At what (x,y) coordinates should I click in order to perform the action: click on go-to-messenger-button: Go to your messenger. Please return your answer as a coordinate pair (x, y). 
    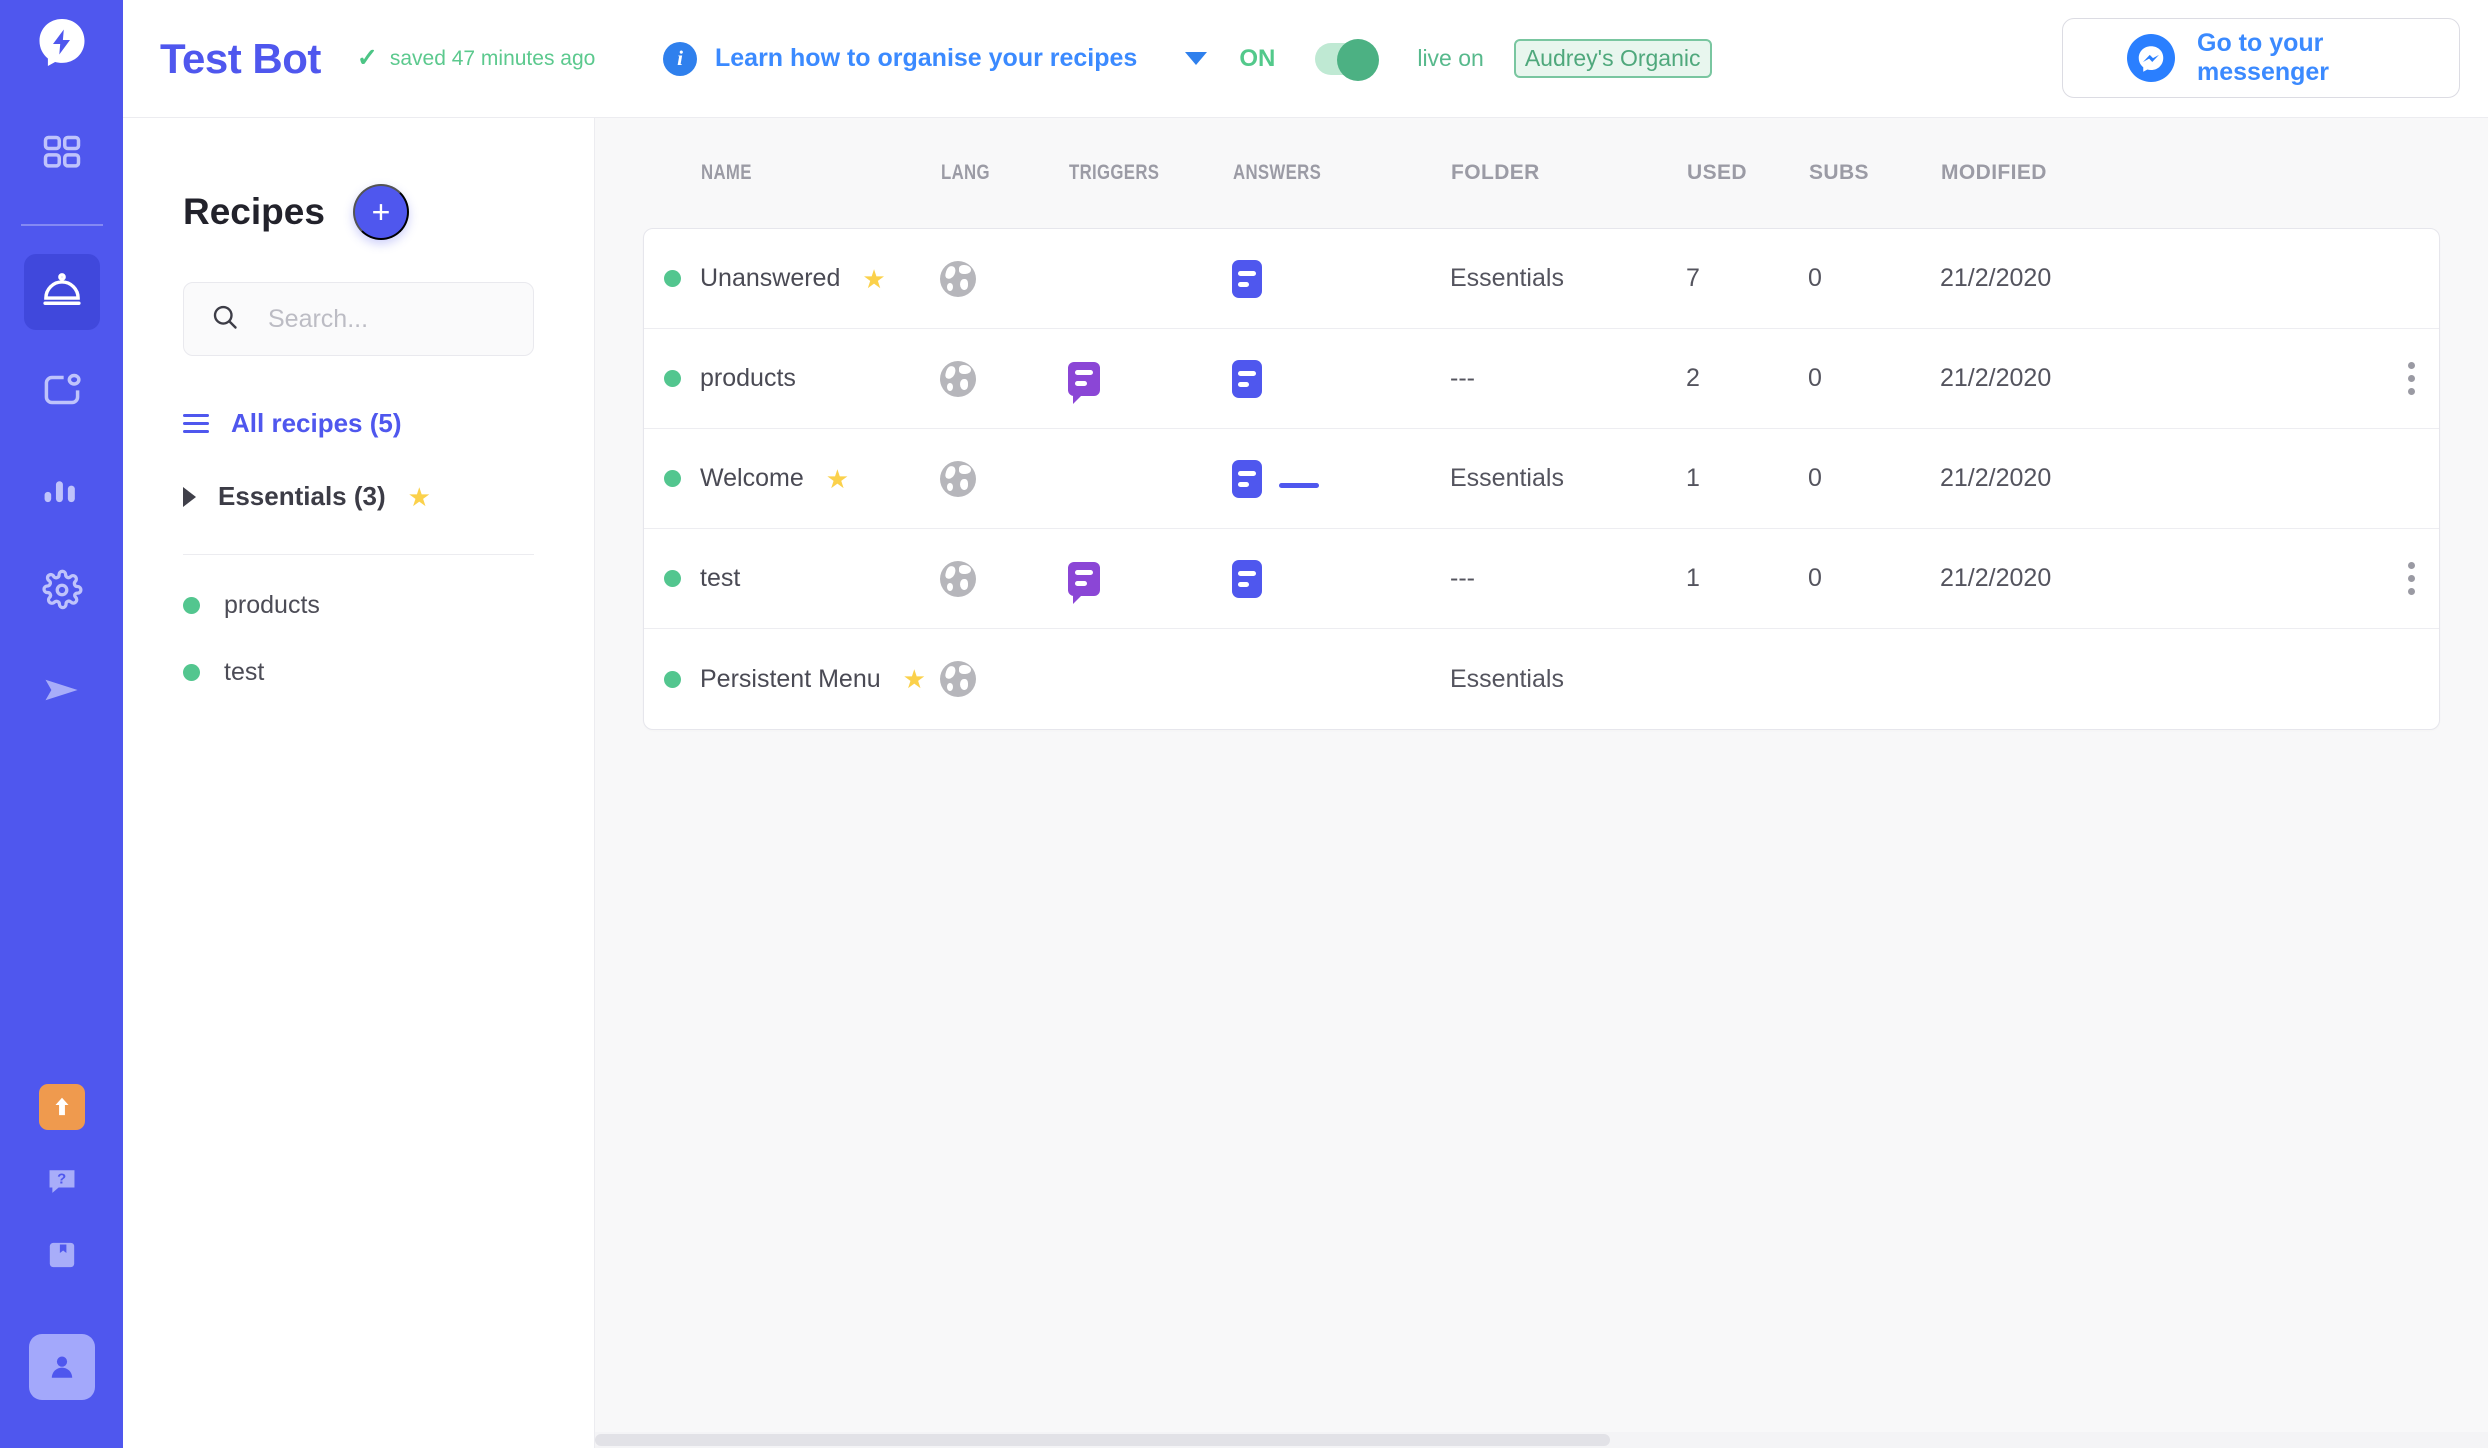
    Looking at the image, I should click on (2261, 58).